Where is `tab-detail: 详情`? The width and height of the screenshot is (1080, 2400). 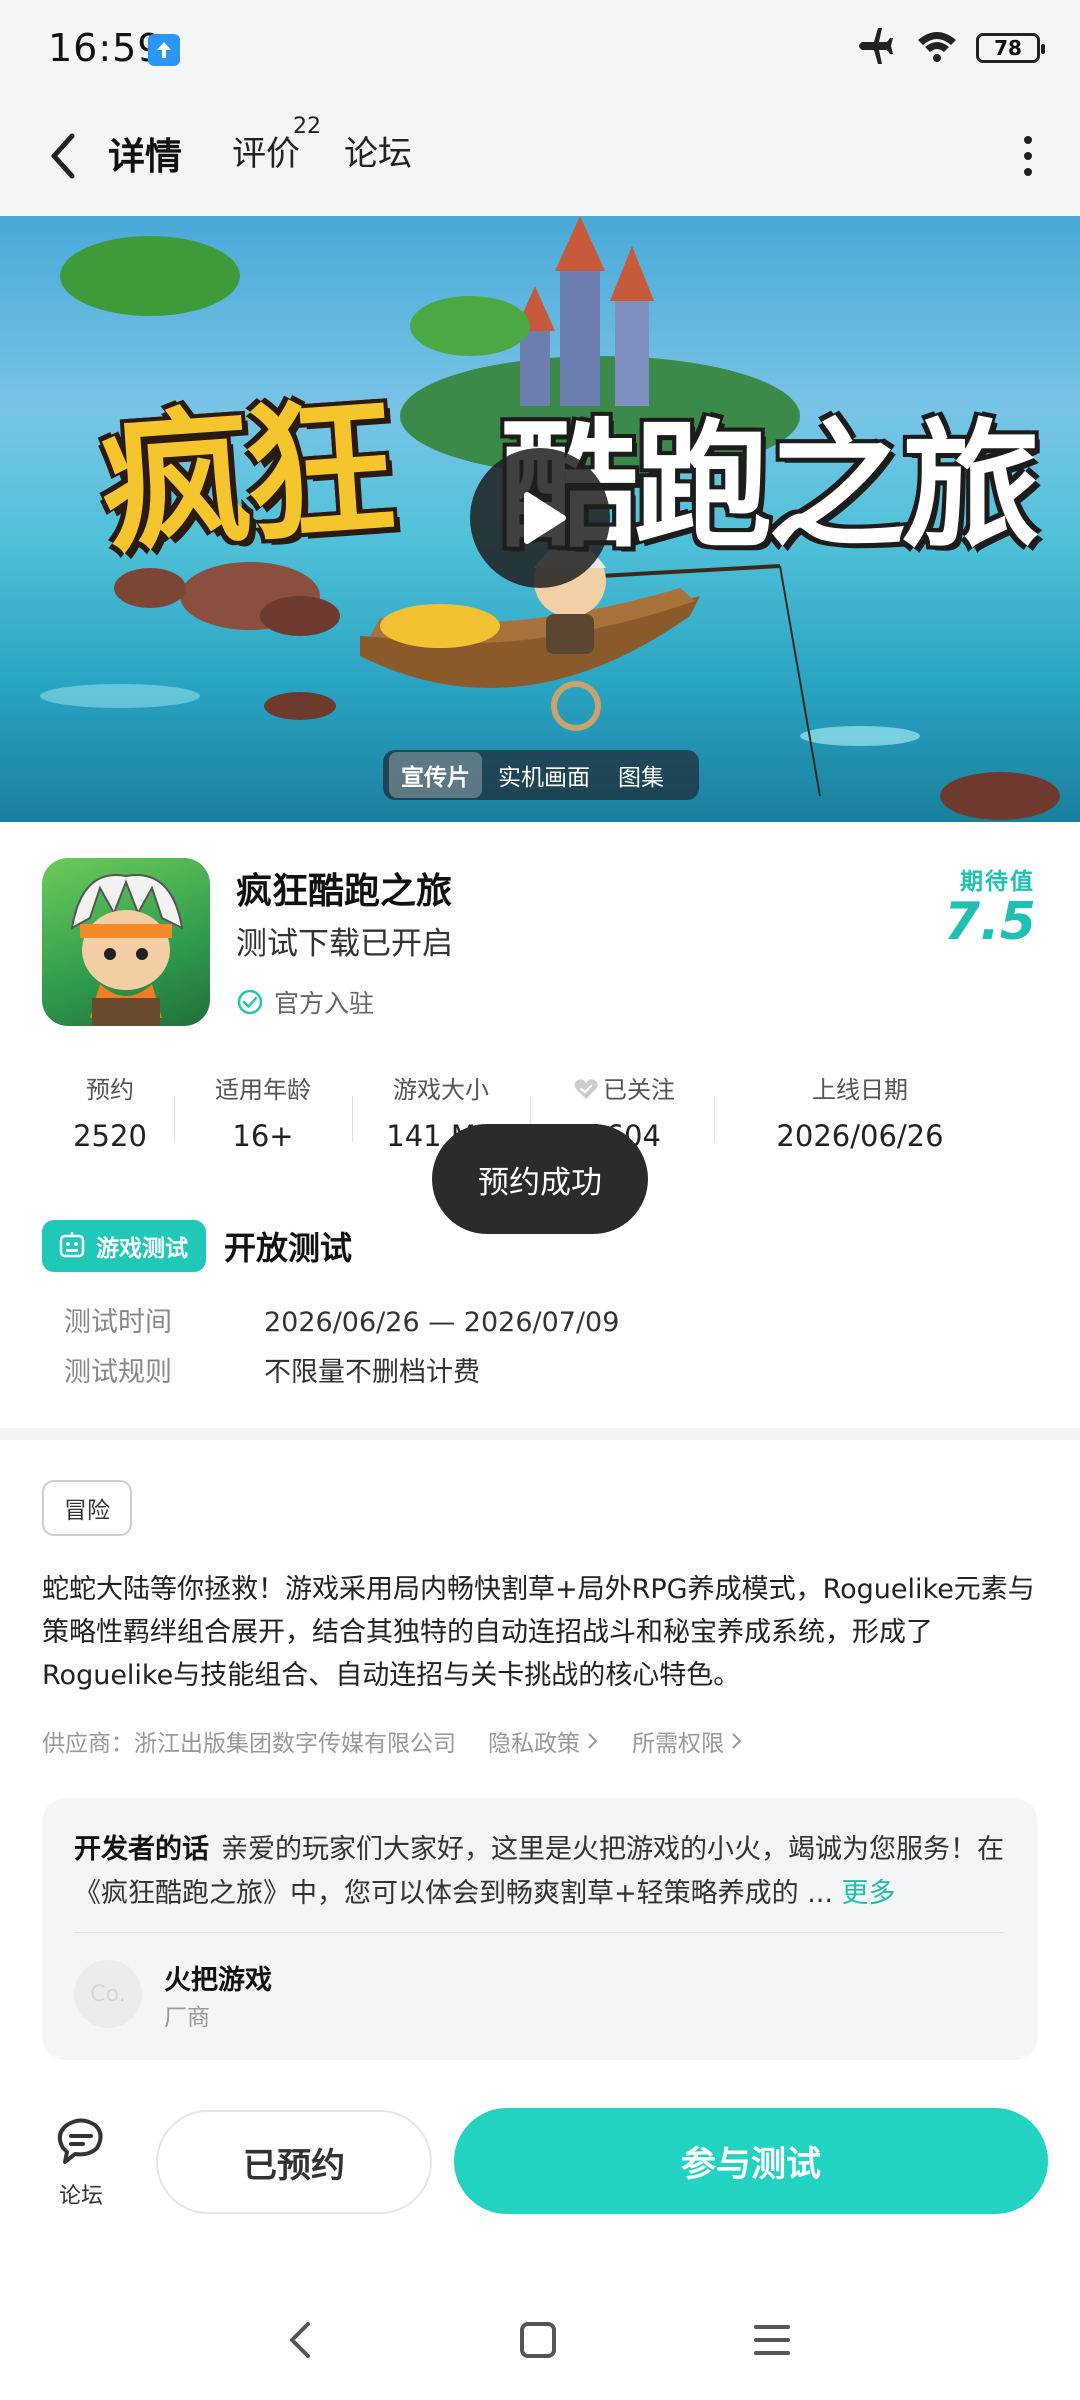
tab-detail: 详情 is located at coordinates (145, 153).